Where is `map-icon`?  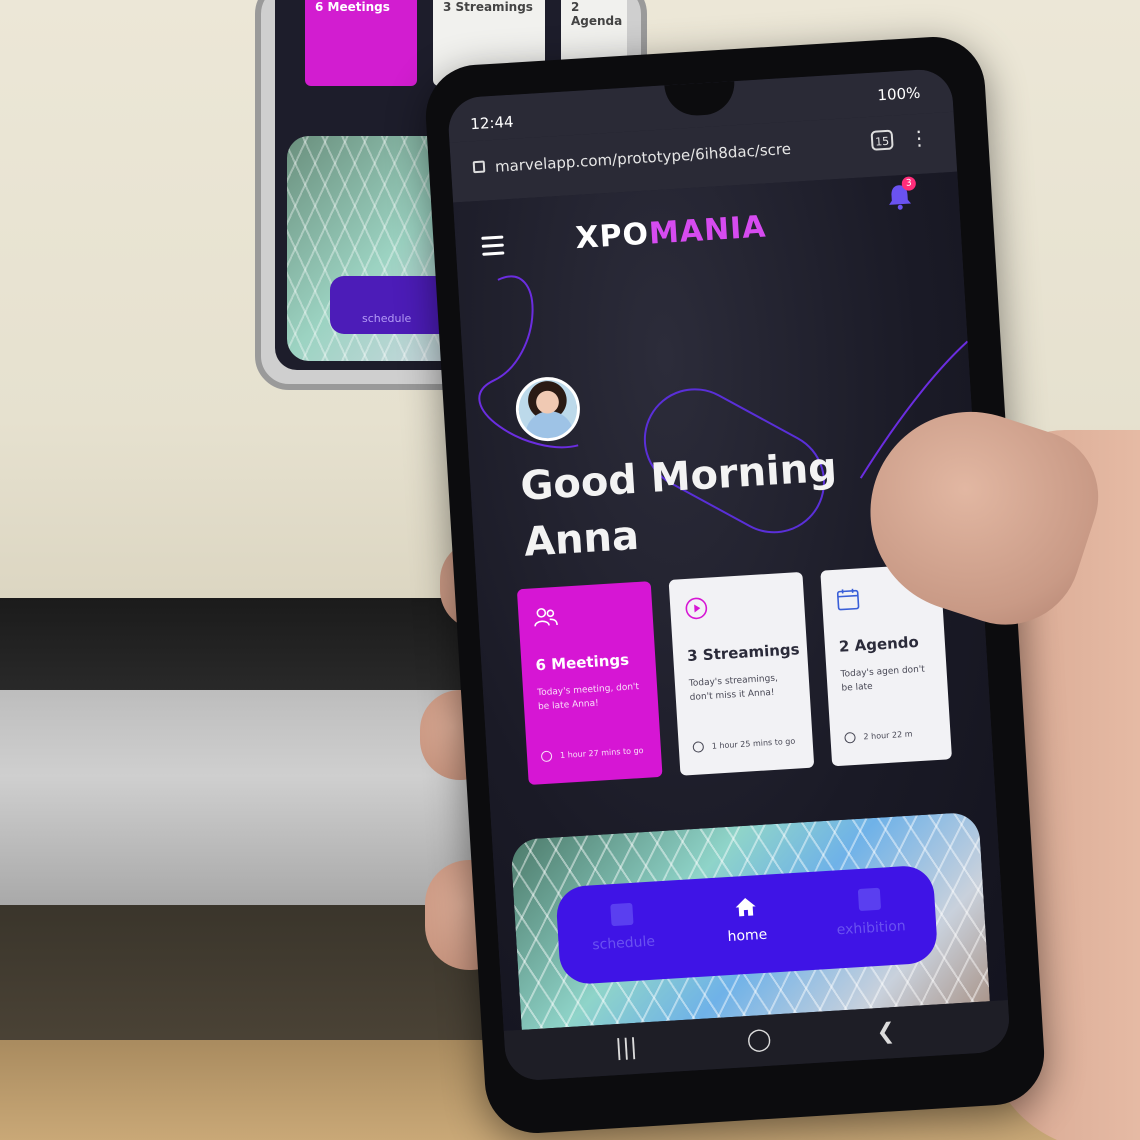 map-icon is located at coordinates (869, 899).